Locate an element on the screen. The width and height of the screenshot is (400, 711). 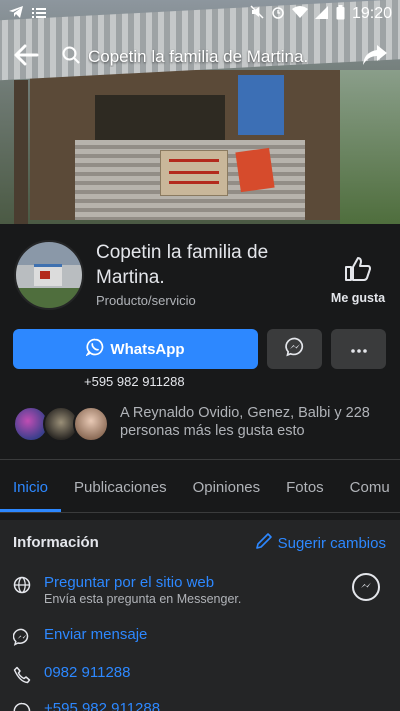
whatsapp-label: WhatsApp is located at coordinates (147, 349).